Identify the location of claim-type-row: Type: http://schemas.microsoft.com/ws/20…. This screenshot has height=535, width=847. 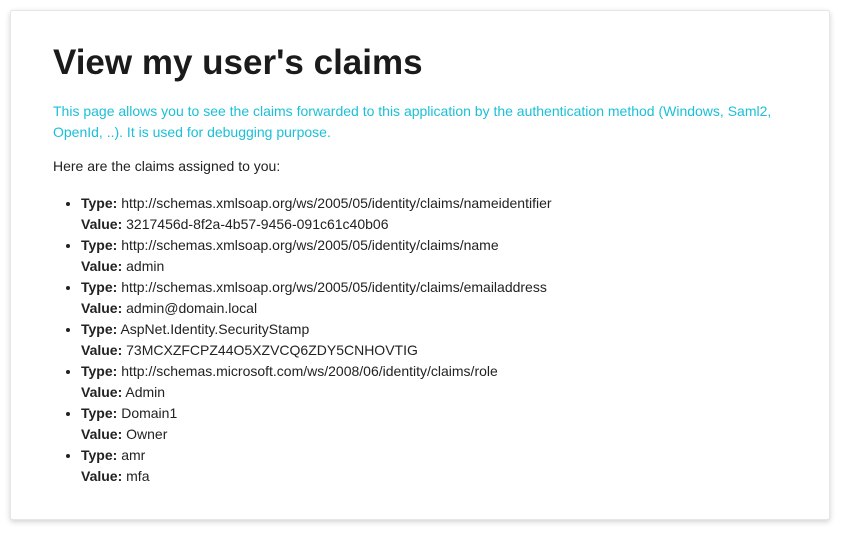
(434, 371).